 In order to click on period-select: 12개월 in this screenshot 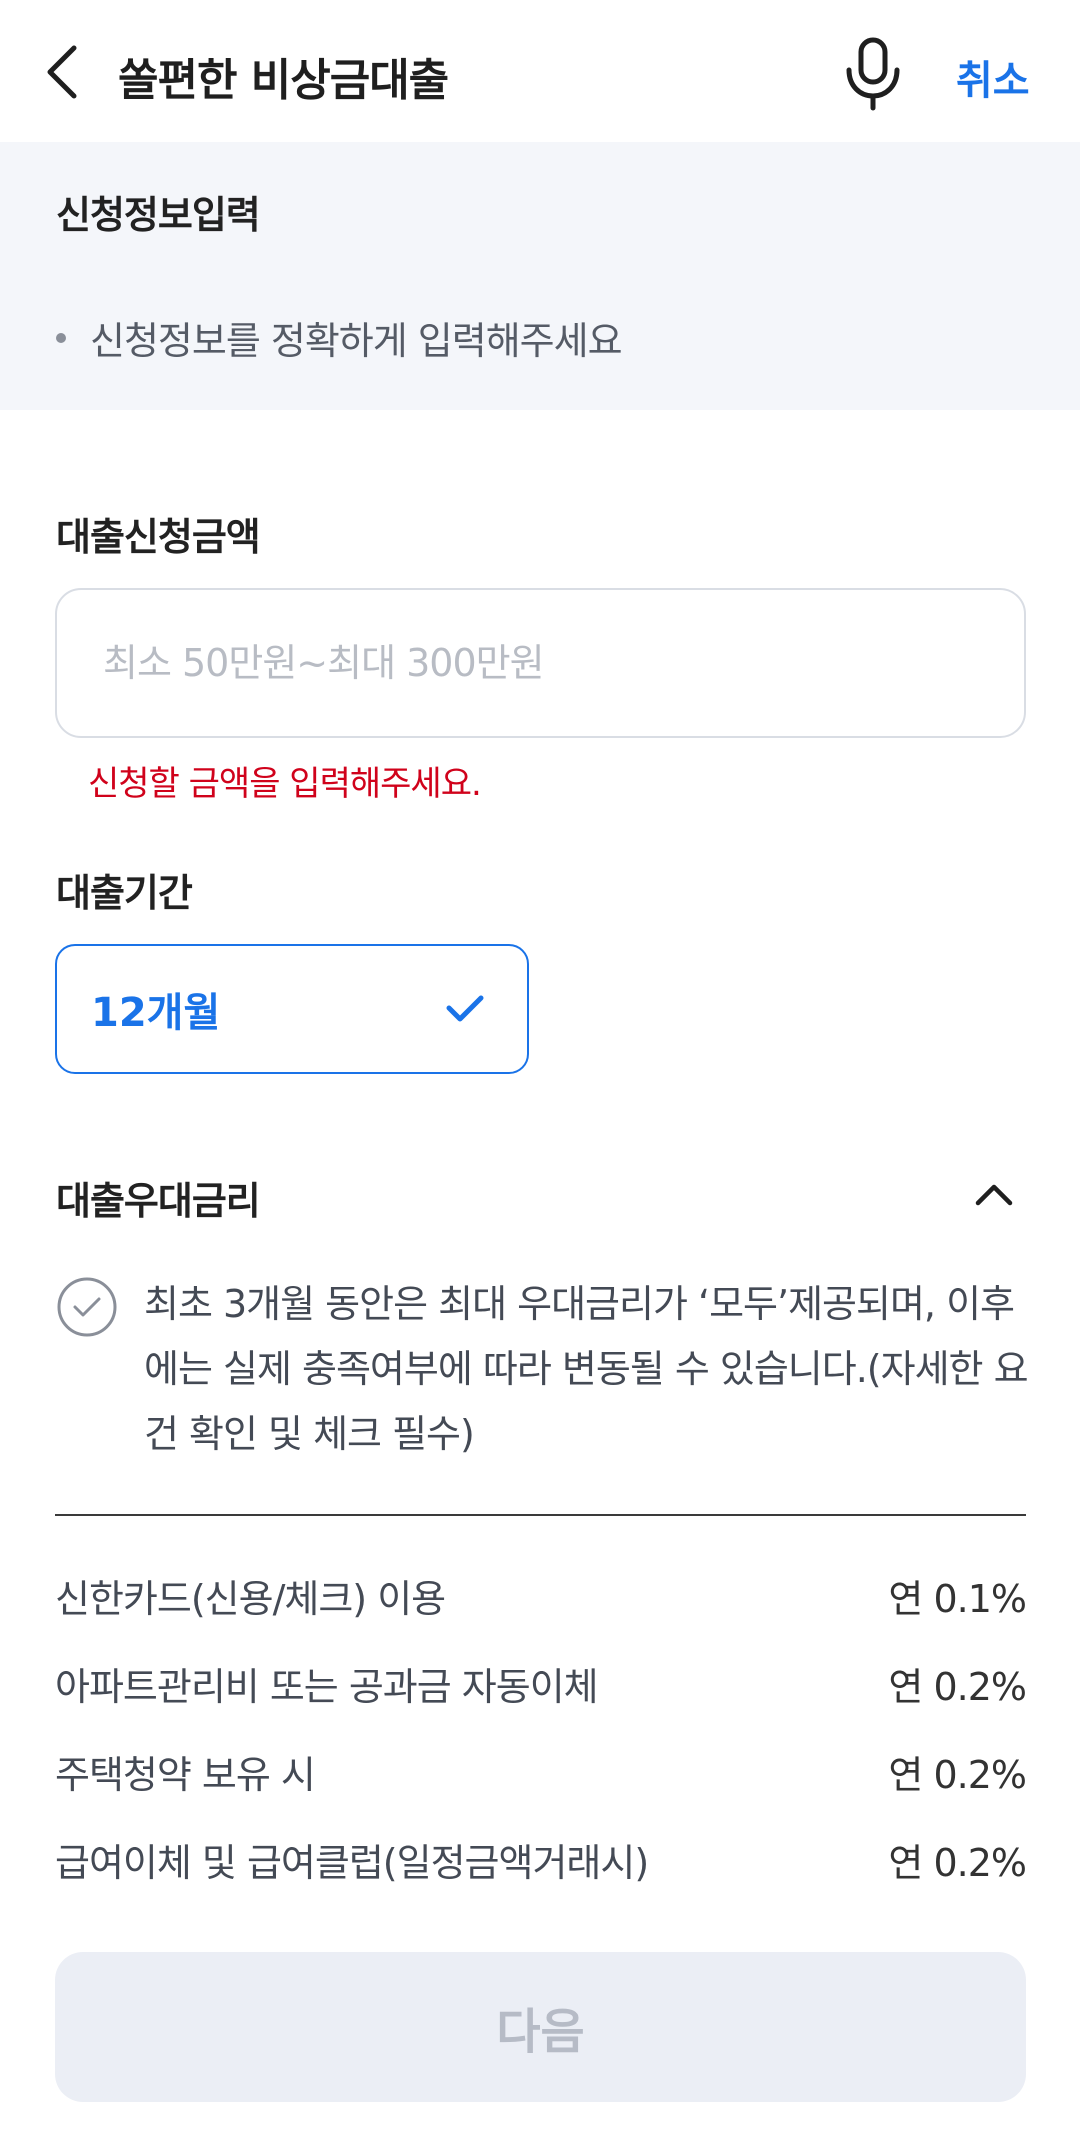, I will do `click(292, 1009)`.